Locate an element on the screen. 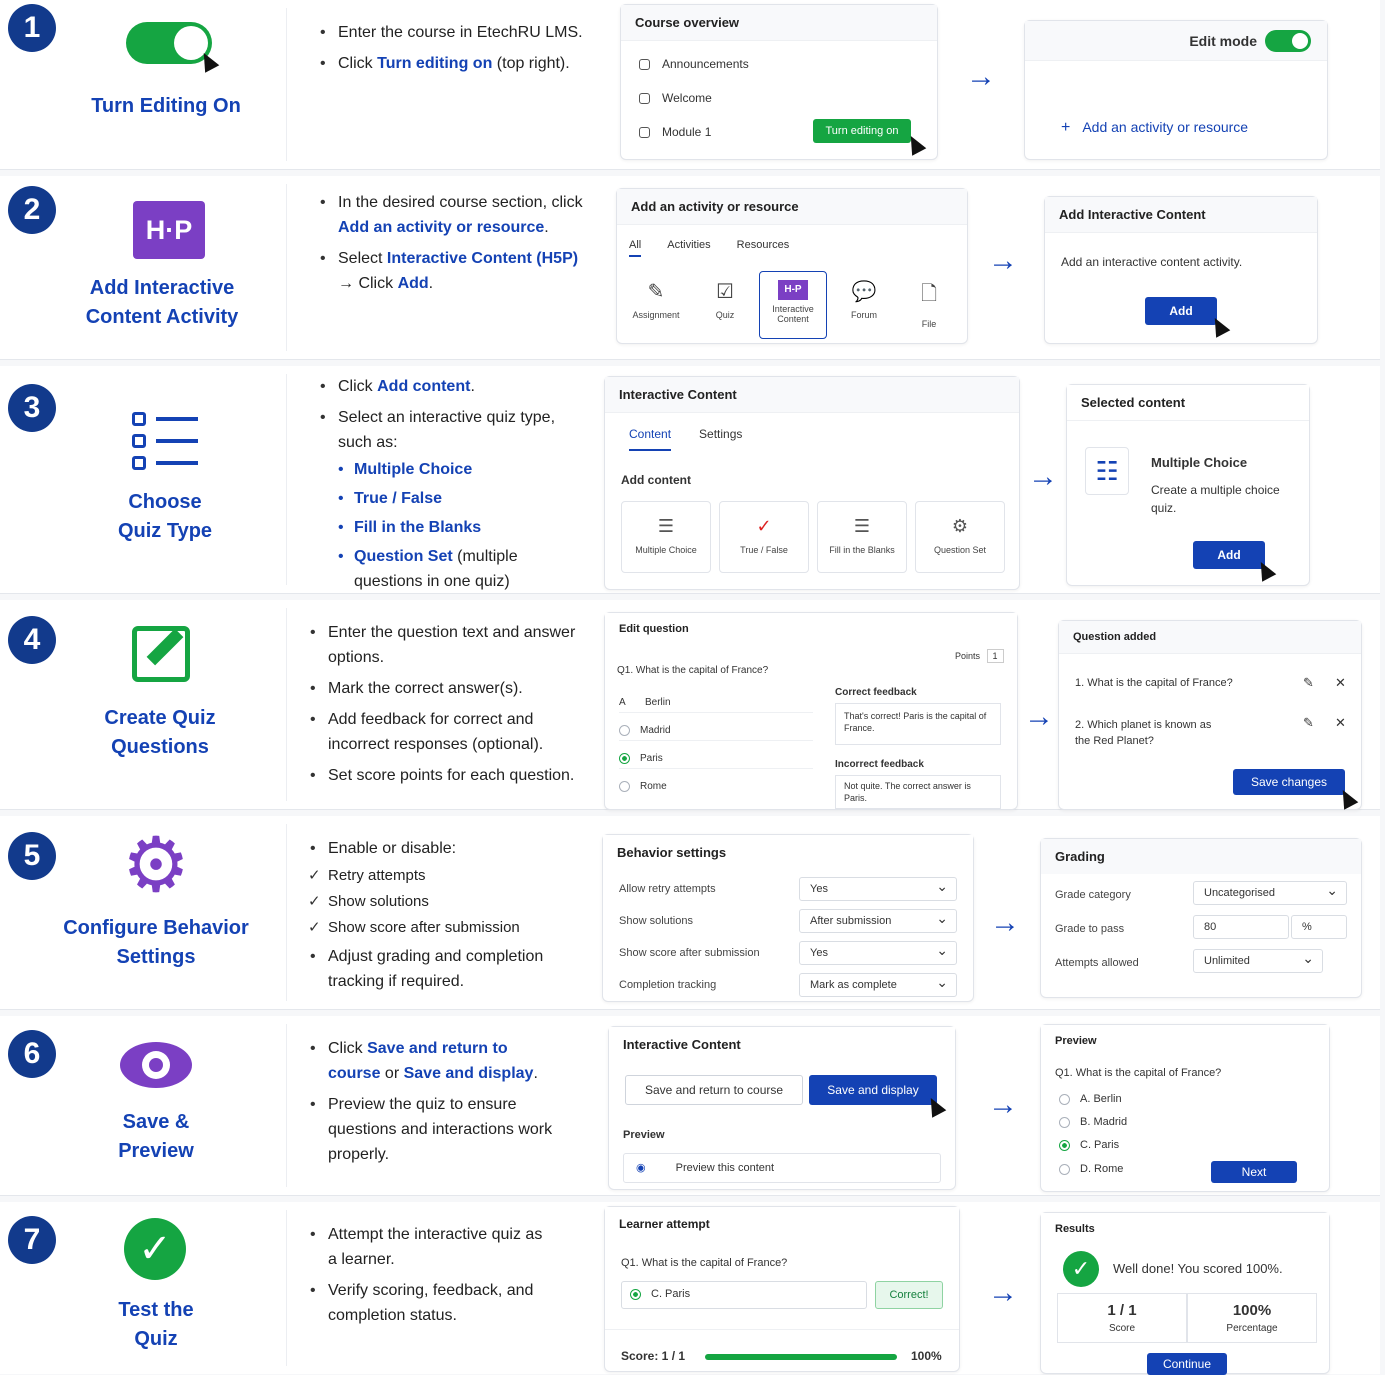 The image size is (1385, 1375). step-number: 4 is located at coordinates (32, 640).